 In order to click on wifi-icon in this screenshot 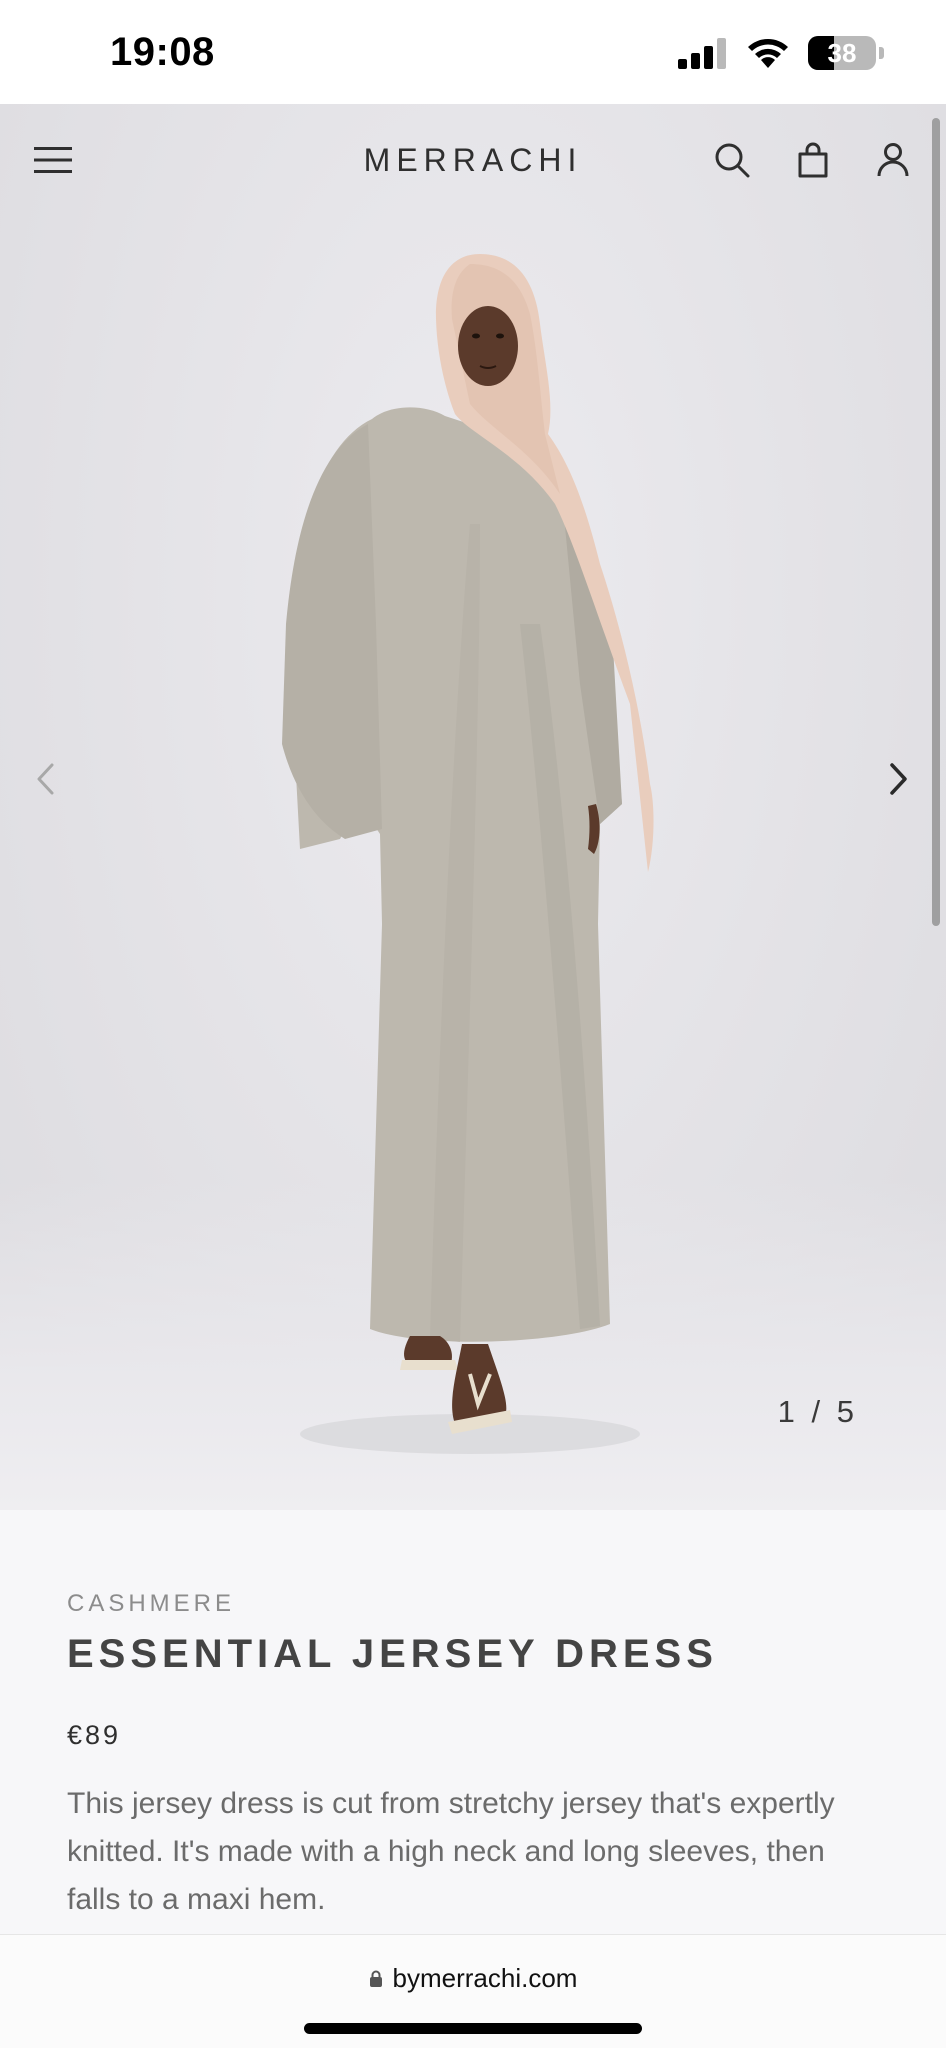, I will do `click(768, 53)`.